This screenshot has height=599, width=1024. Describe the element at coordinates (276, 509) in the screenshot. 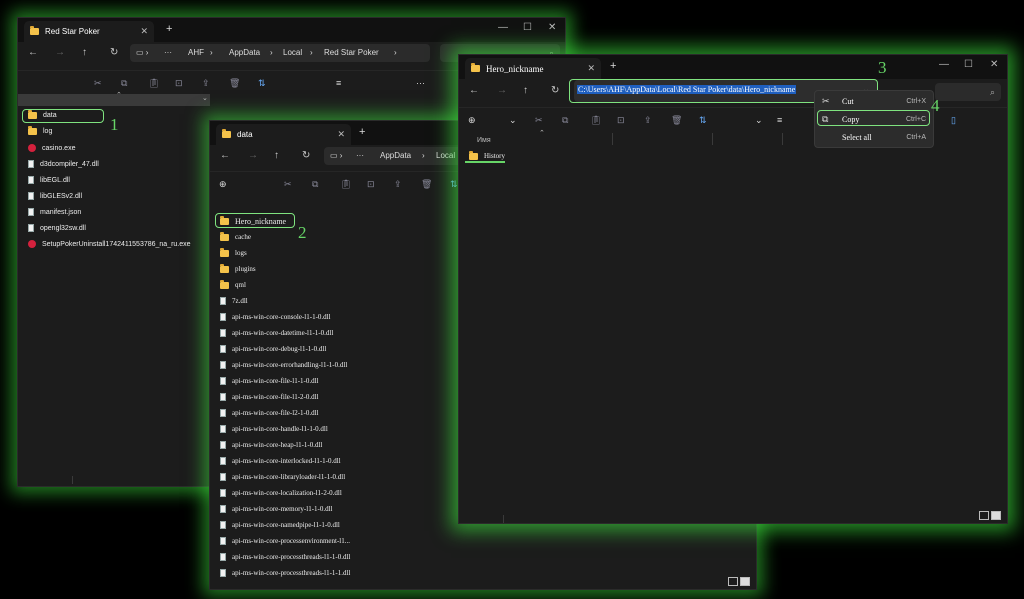

I see `list-item: api-ms-win-core-memory-l1-1-0.dll` at that location.